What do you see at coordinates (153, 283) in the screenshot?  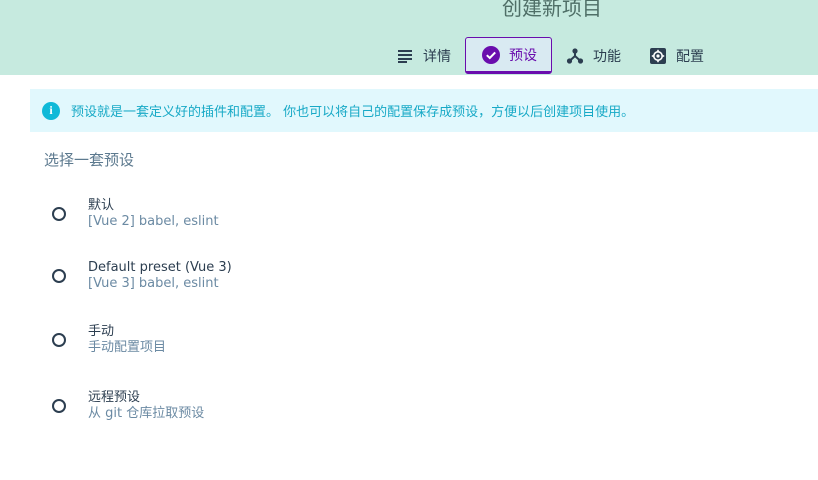 I see `preset-desc: [Vue 3] babel, eslint` at bounding box center [153, 283].